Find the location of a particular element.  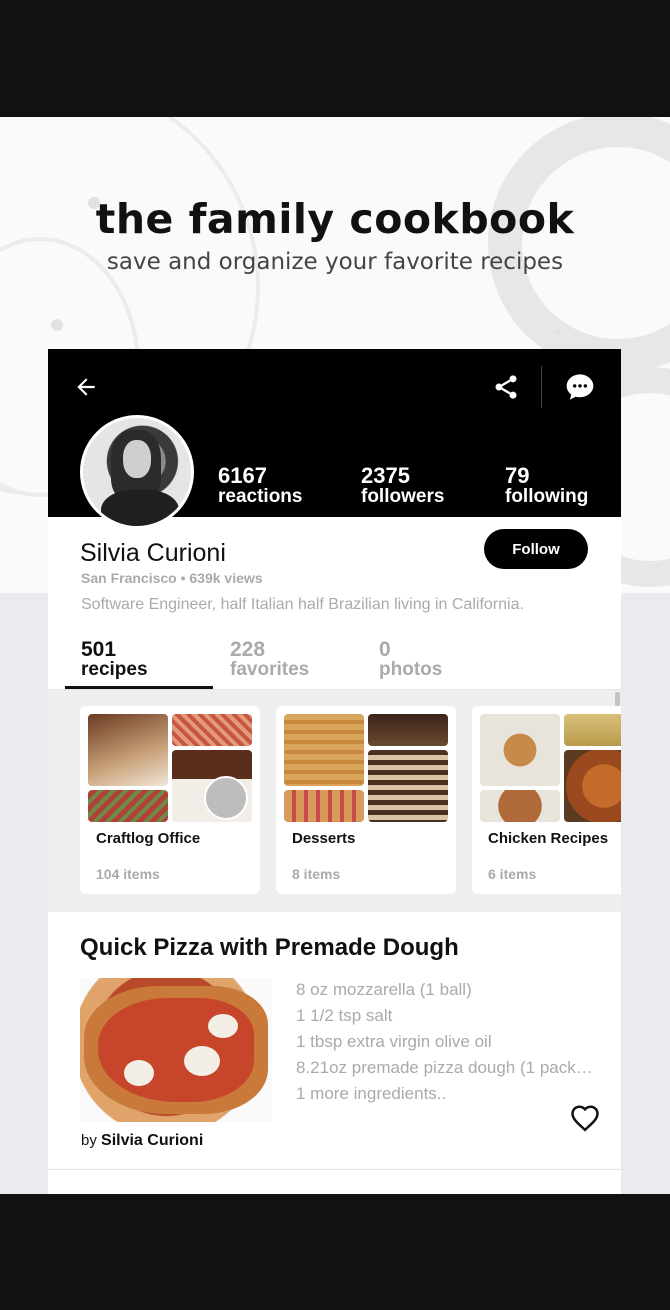

collection-card: Craftlog Office 104 items is located at coordinates (170, 800).